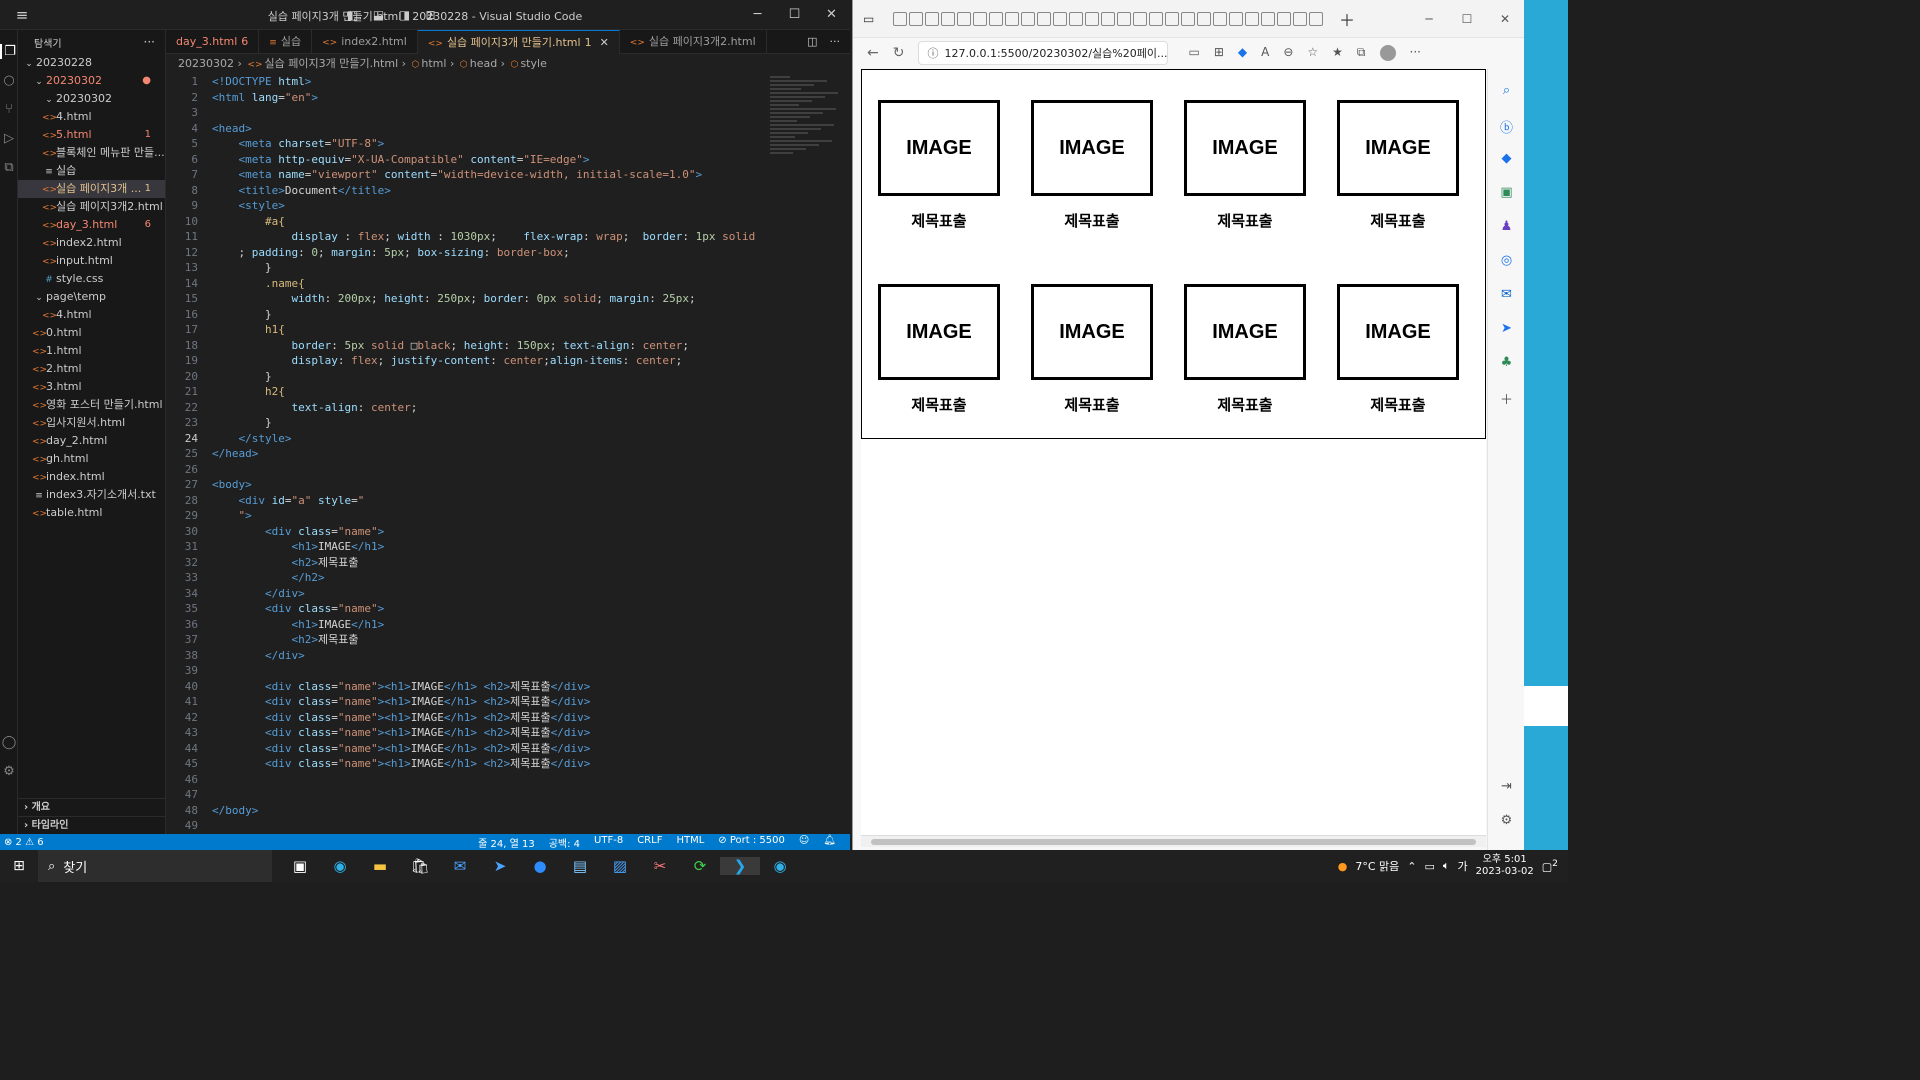 This screenshot has width=1920, height=1080. What do you see at coordinates (149, 42) in the screenshot?
I see `more-actions-icon: ···` at bounding box center [149, 42].